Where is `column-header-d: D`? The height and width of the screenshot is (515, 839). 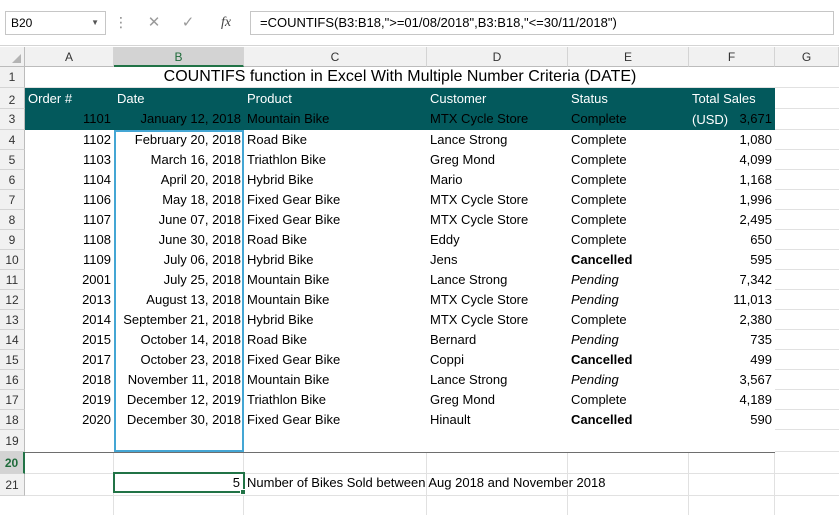 column-header-d: D is located at coordinates (497, 57).